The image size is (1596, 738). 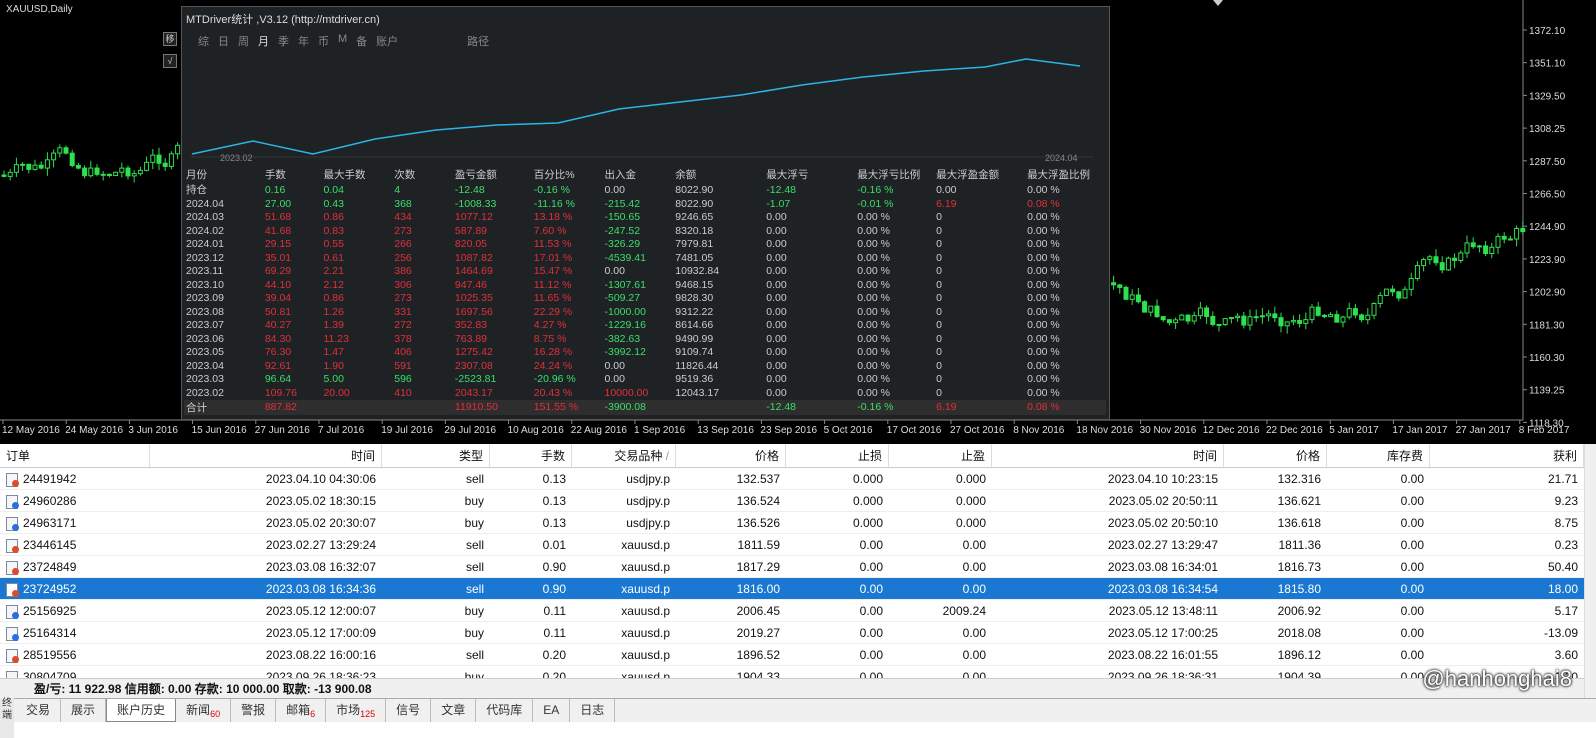 What do you see at coordinates (278, 230) in the screenshot?
I see `stats-cell: 41.68` at bounding box center [278, 230].